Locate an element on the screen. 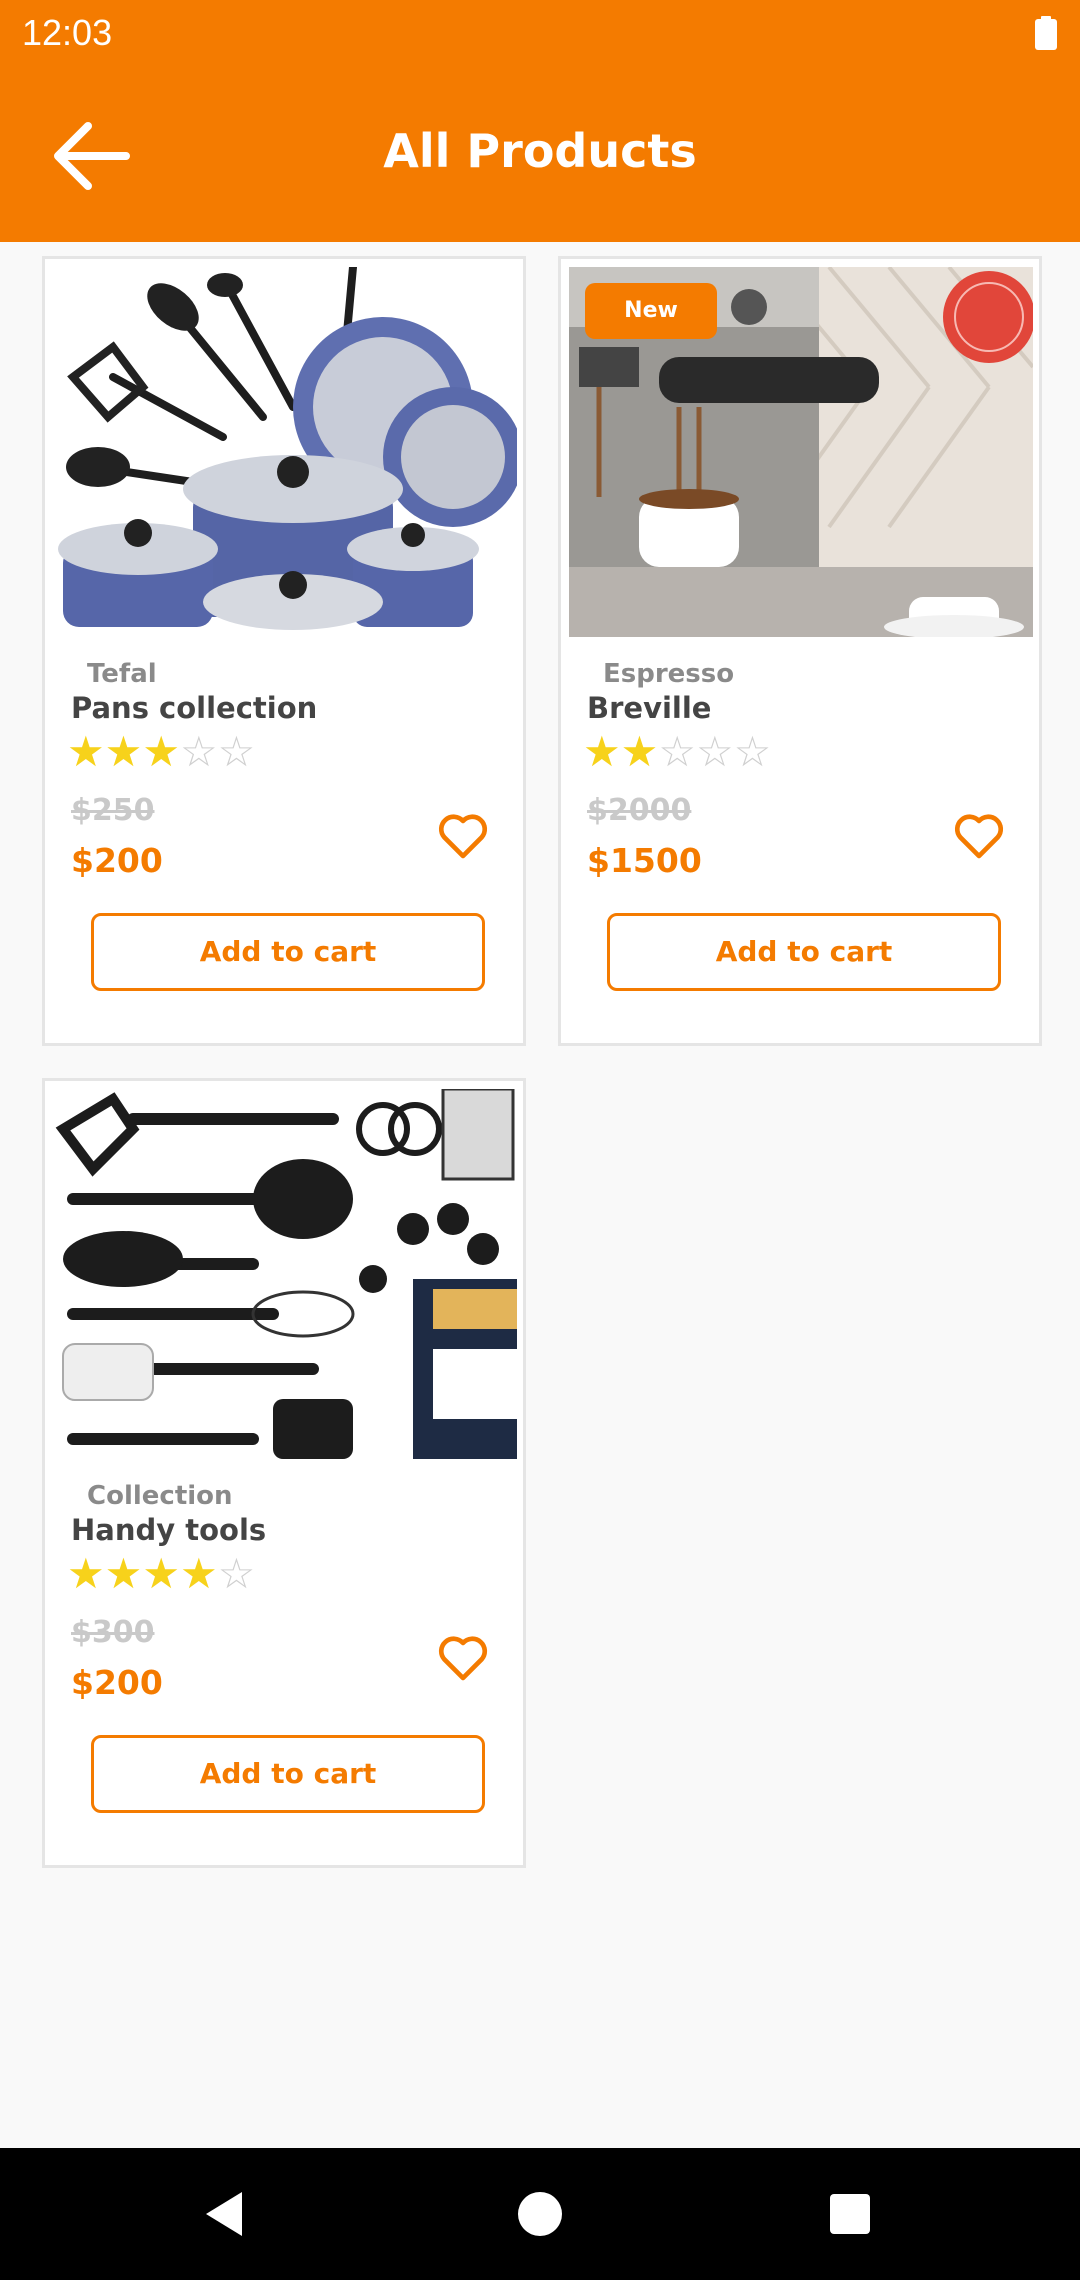  system-nav-bar is located at coordinates (540, 2214).